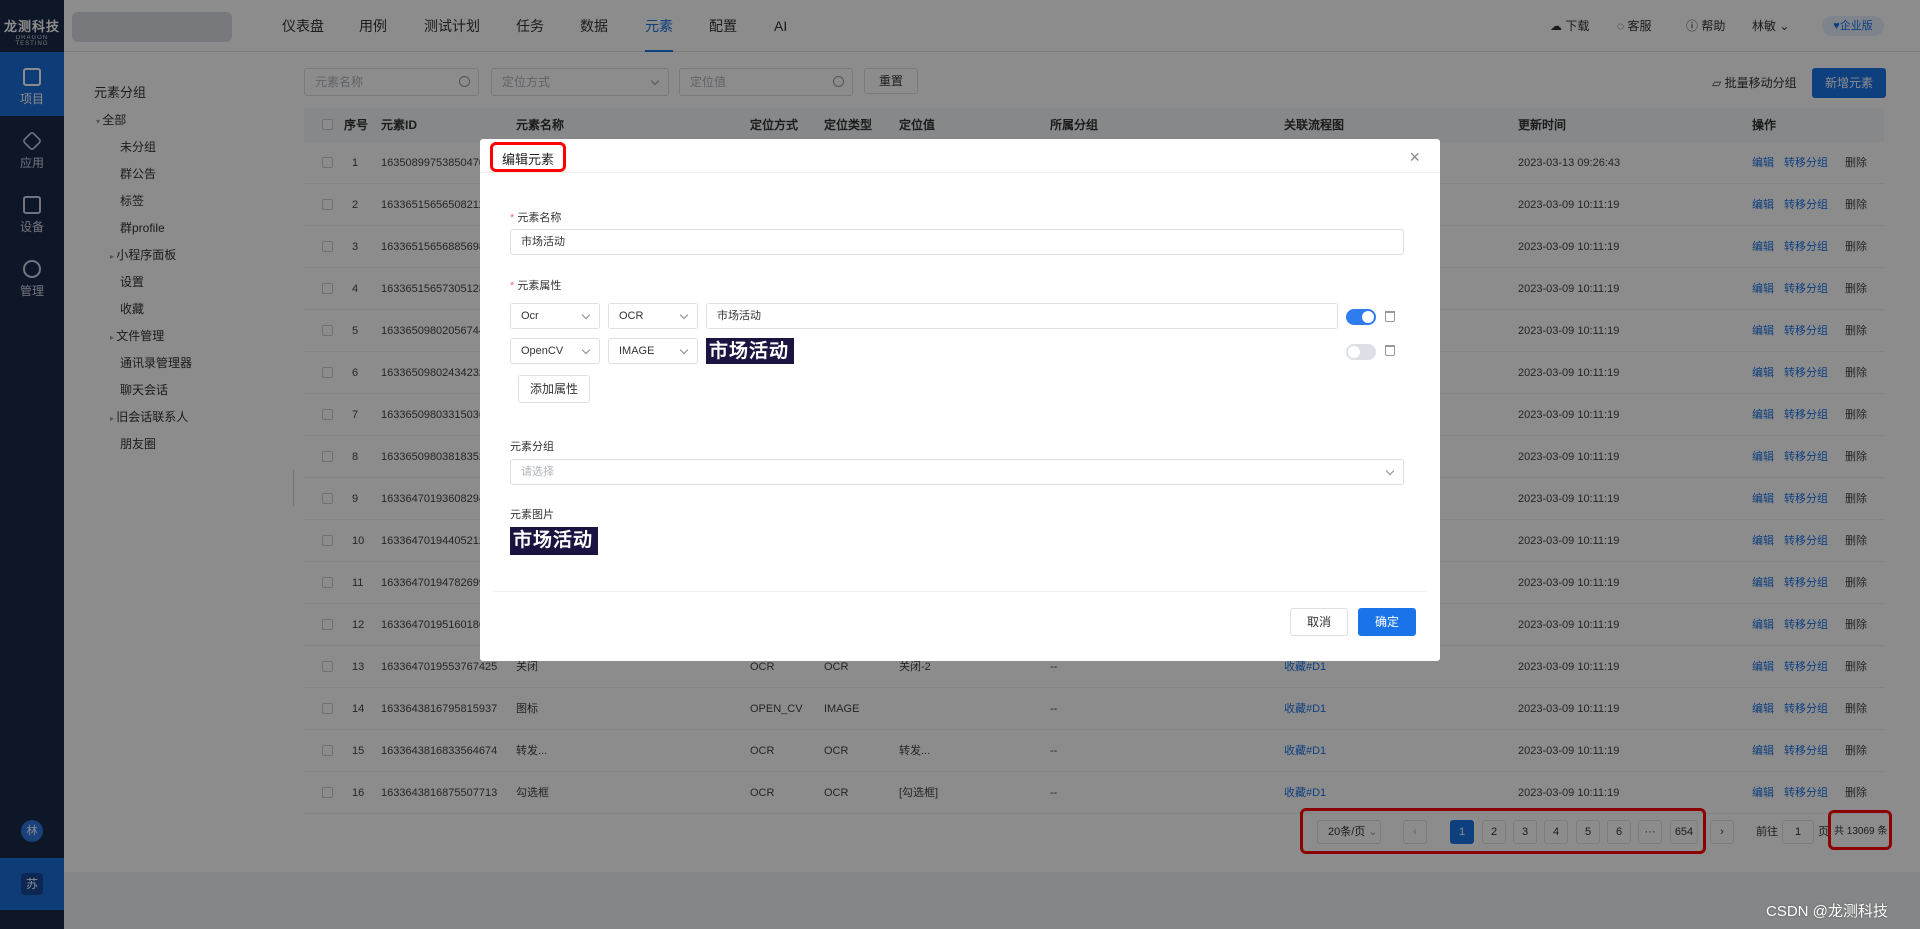 Image resolution: width=1920 pixels, height=929 pixels. Describe the element at coordinates (532, 447) in the screenshot. I see `group-label: 元素分组` at that location.